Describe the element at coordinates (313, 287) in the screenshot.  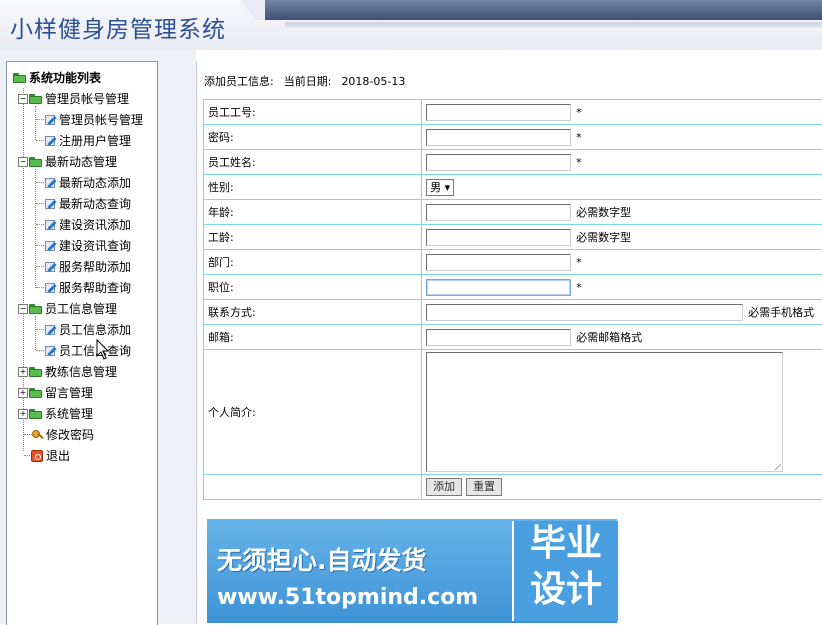
I see `field-label: 职位:` at that location.